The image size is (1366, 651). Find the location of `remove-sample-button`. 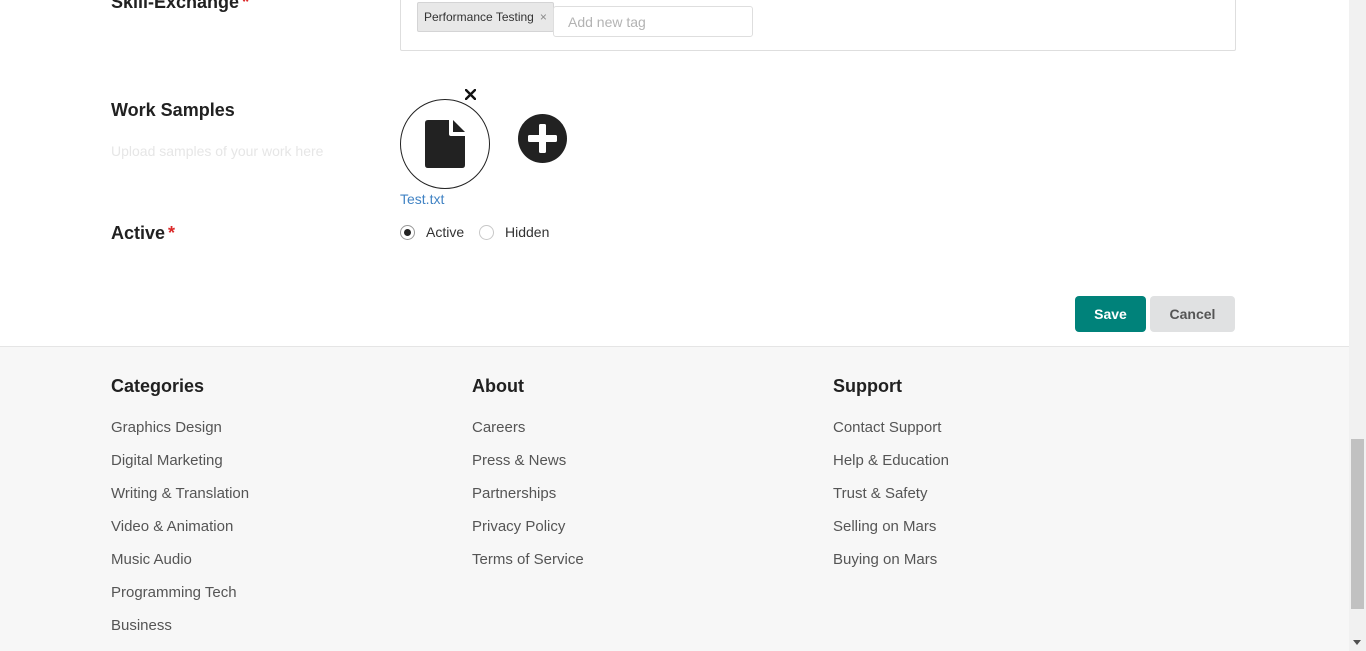

remove-sample-button is located at coordinates (470, 94).